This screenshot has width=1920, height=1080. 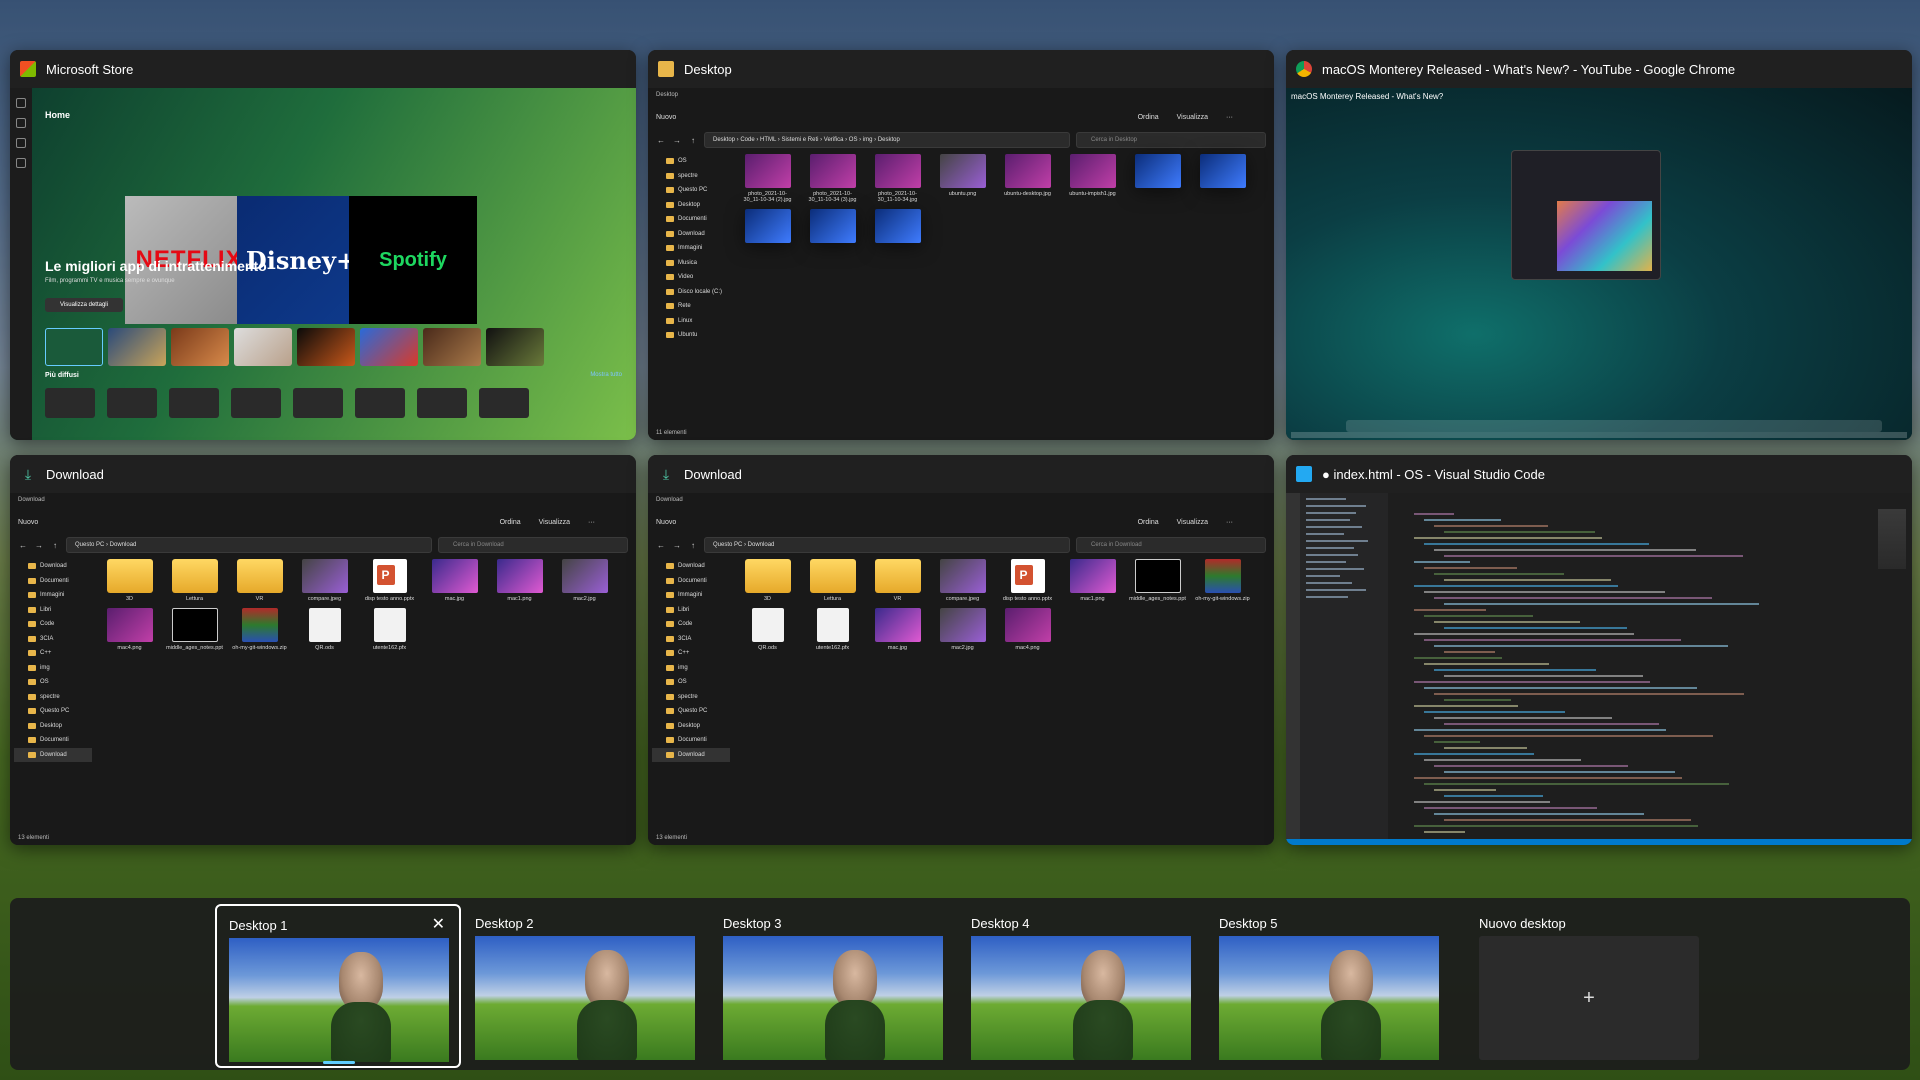 What do you see at coordinates (1522, 923) in the screenshot?
I see `new-desktop-label: Nuovo desktop` at bounding box center [1522, 923].